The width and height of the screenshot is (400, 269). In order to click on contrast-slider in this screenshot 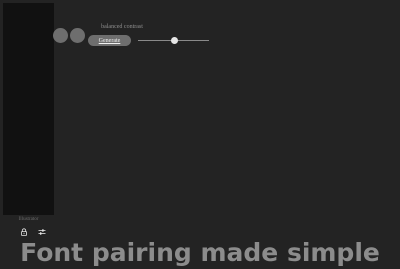, I will do `click(173, 40)`.